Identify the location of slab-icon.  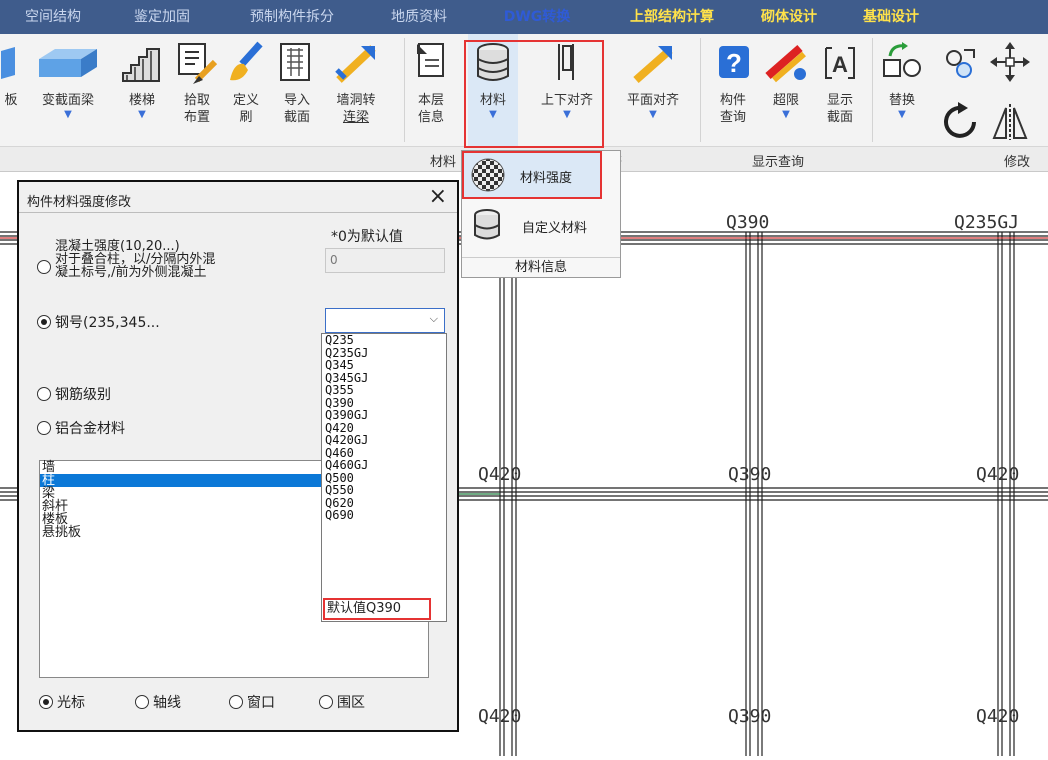
(11, 63).